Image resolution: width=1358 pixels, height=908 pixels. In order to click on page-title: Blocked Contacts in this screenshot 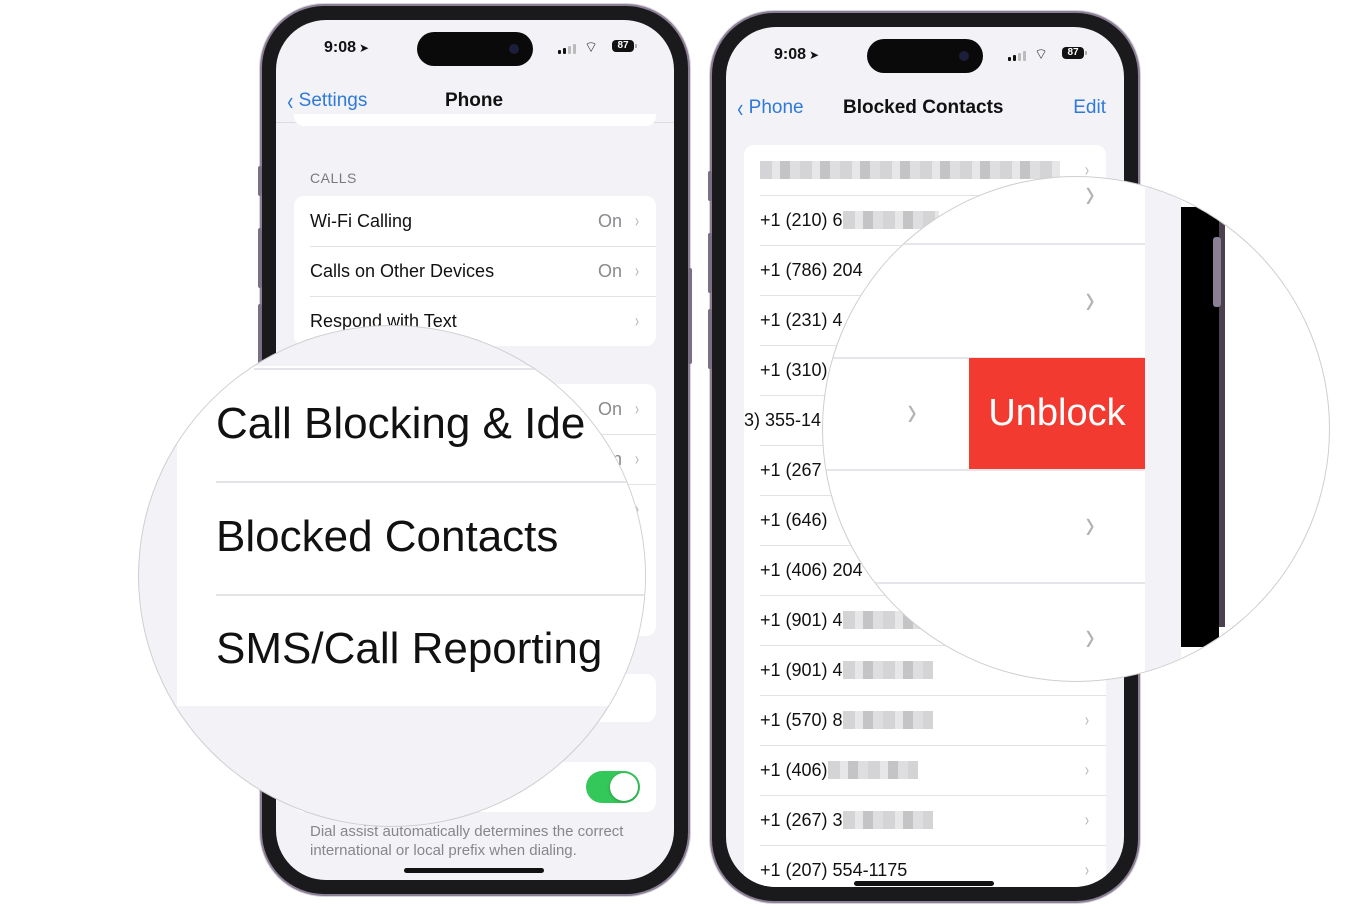, I will do `click(923, 107)`.